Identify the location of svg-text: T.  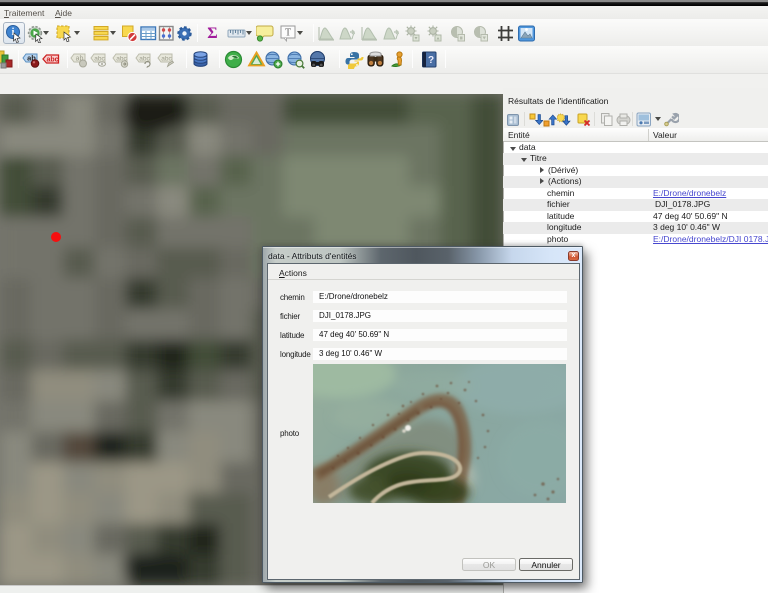
(288, 33).